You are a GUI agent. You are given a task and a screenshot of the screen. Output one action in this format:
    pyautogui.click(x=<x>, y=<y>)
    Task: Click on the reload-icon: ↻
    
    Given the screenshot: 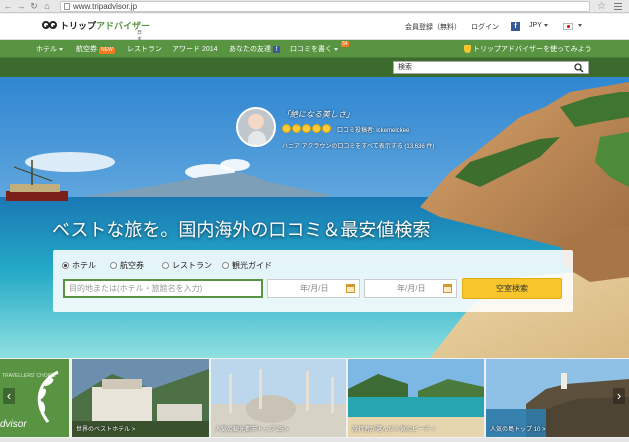 What is the action you would take?
    pyautogui.click(x=34, y=6)
    